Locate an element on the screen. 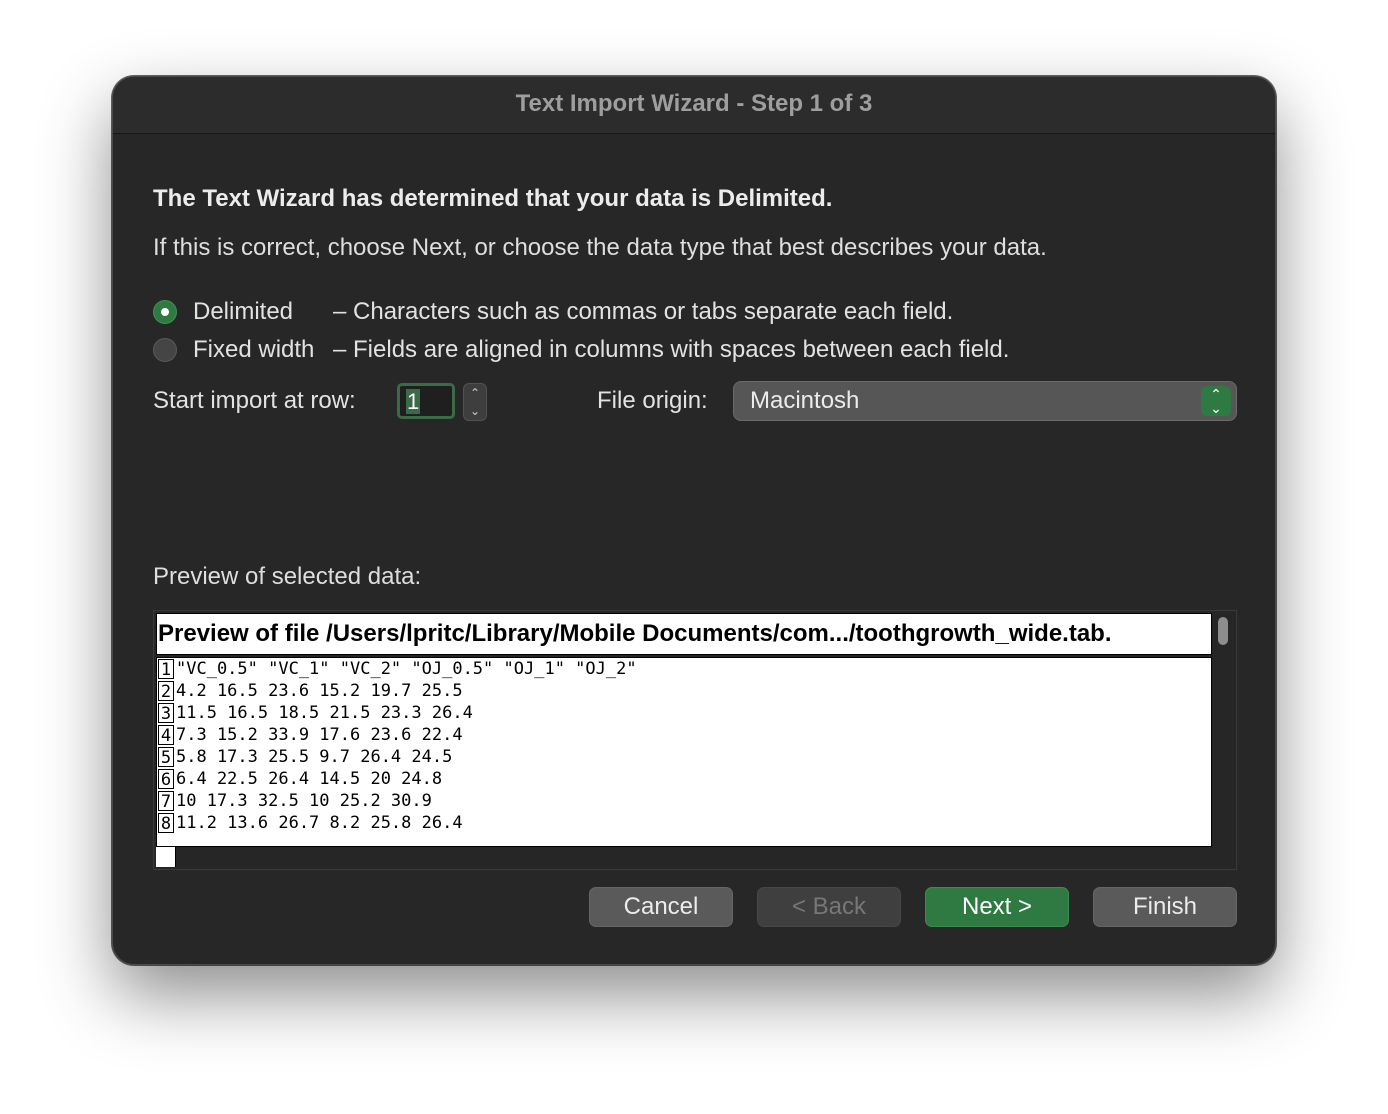 This screenshot has width=1388, height=1114. cancel-button: Cancel is located at coordinates (661, 907).